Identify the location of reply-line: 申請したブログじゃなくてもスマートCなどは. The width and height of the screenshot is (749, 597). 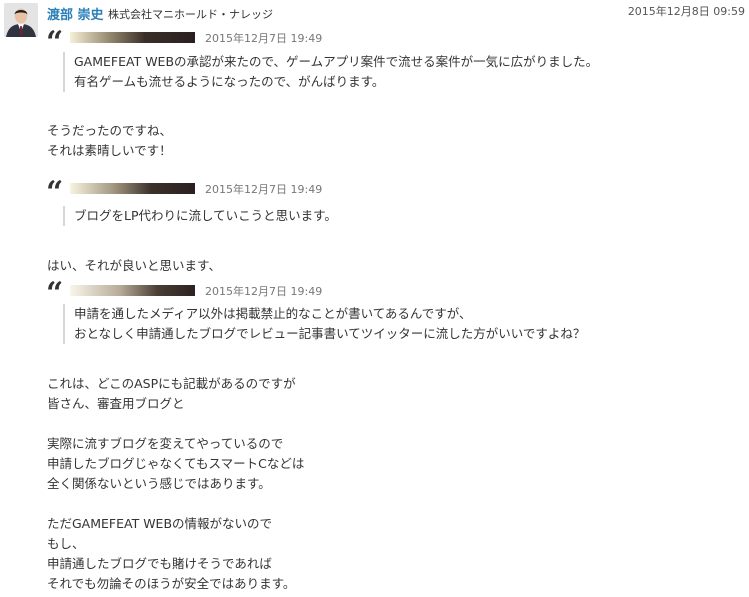
(176, 463).